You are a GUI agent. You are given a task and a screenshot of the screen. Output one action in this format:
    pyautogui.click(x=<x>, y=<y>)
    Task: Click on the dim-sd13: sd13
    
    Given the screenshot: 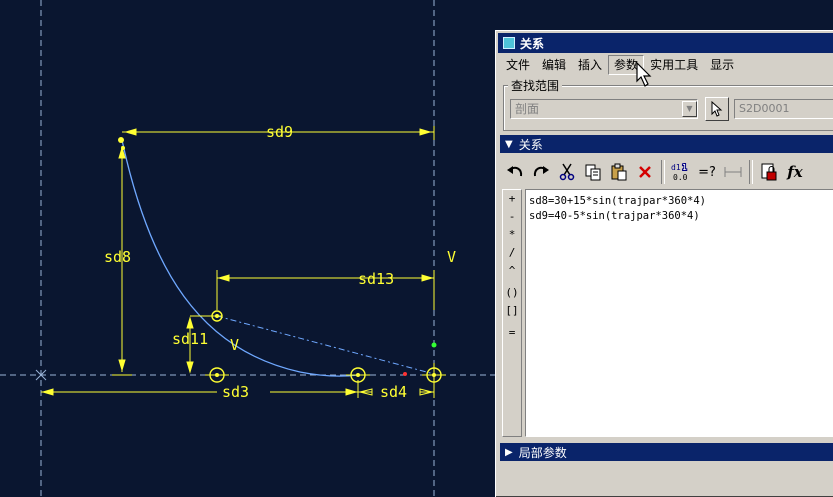 What is the action you would take?
    pyautogui.click(x=376, y=279)
    